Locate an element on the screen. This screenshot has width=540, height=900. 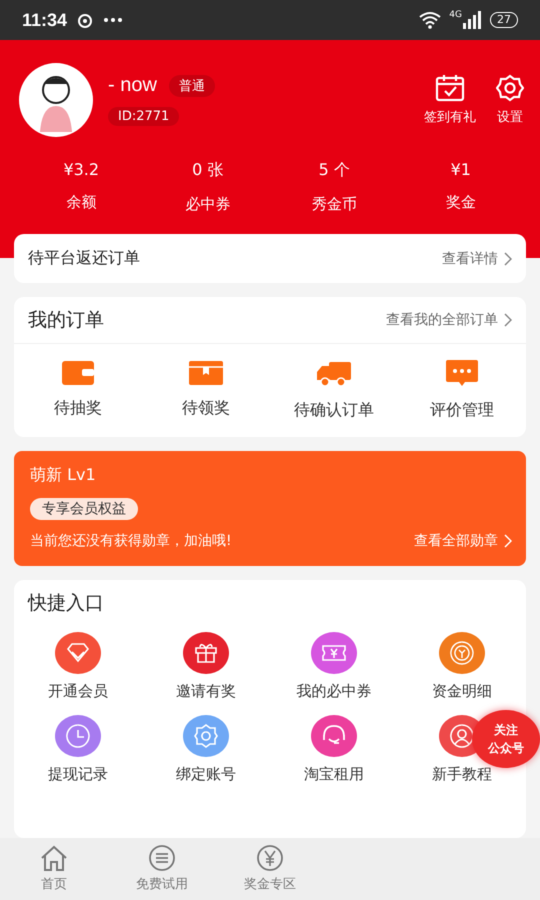
stat-label: 必中券 is located at coordinates (207, 204).